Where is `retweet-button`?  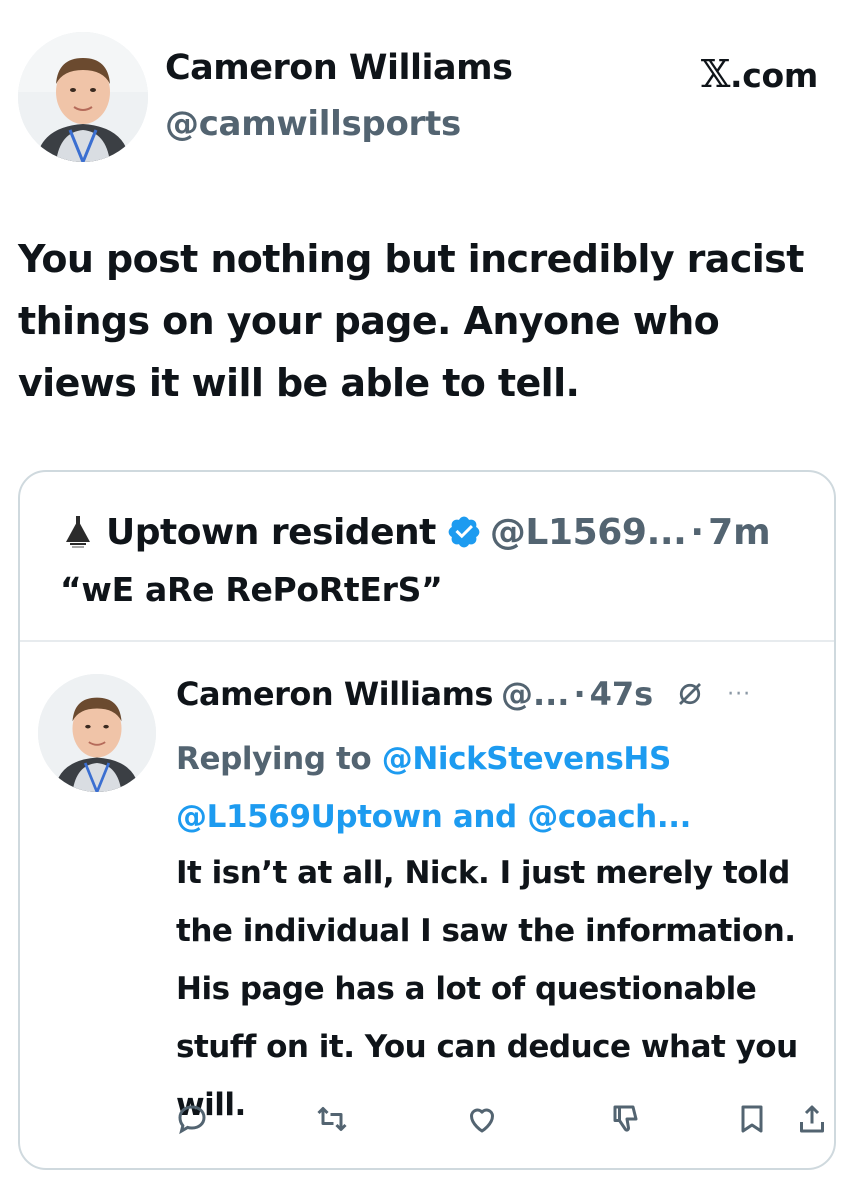
retweet-button is located at coordinates (332, 1119).